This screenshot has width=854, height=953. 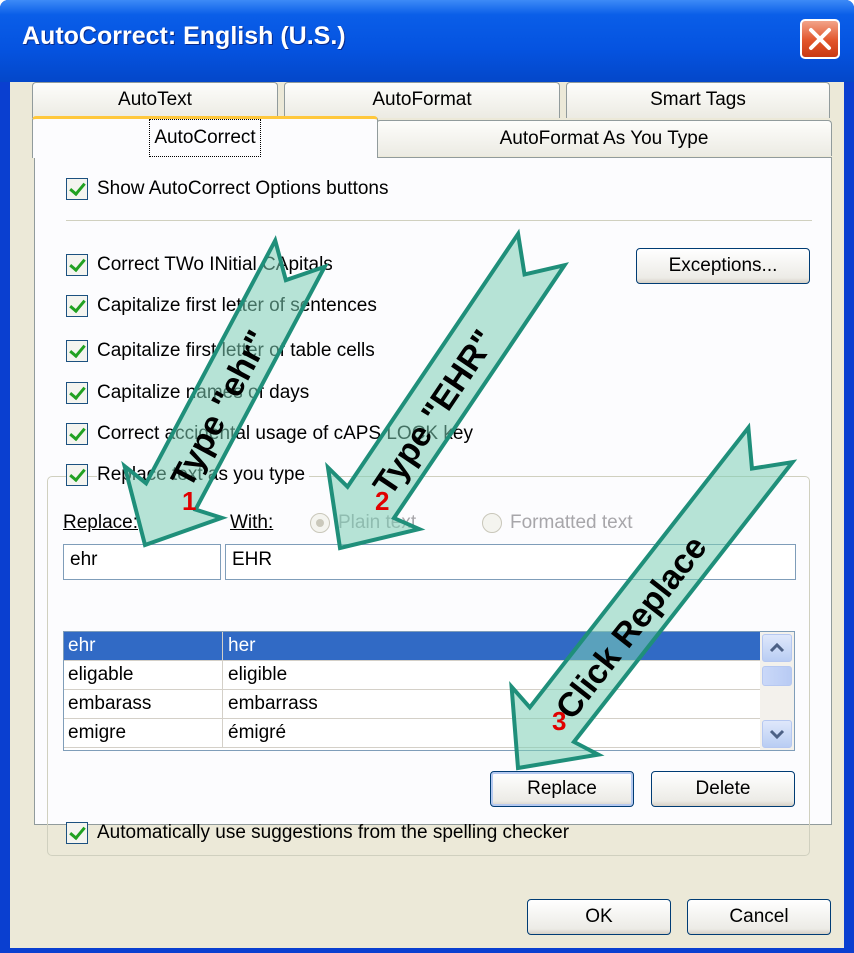 I want to click on entry-to: eligible, so click(x=258, y=674).